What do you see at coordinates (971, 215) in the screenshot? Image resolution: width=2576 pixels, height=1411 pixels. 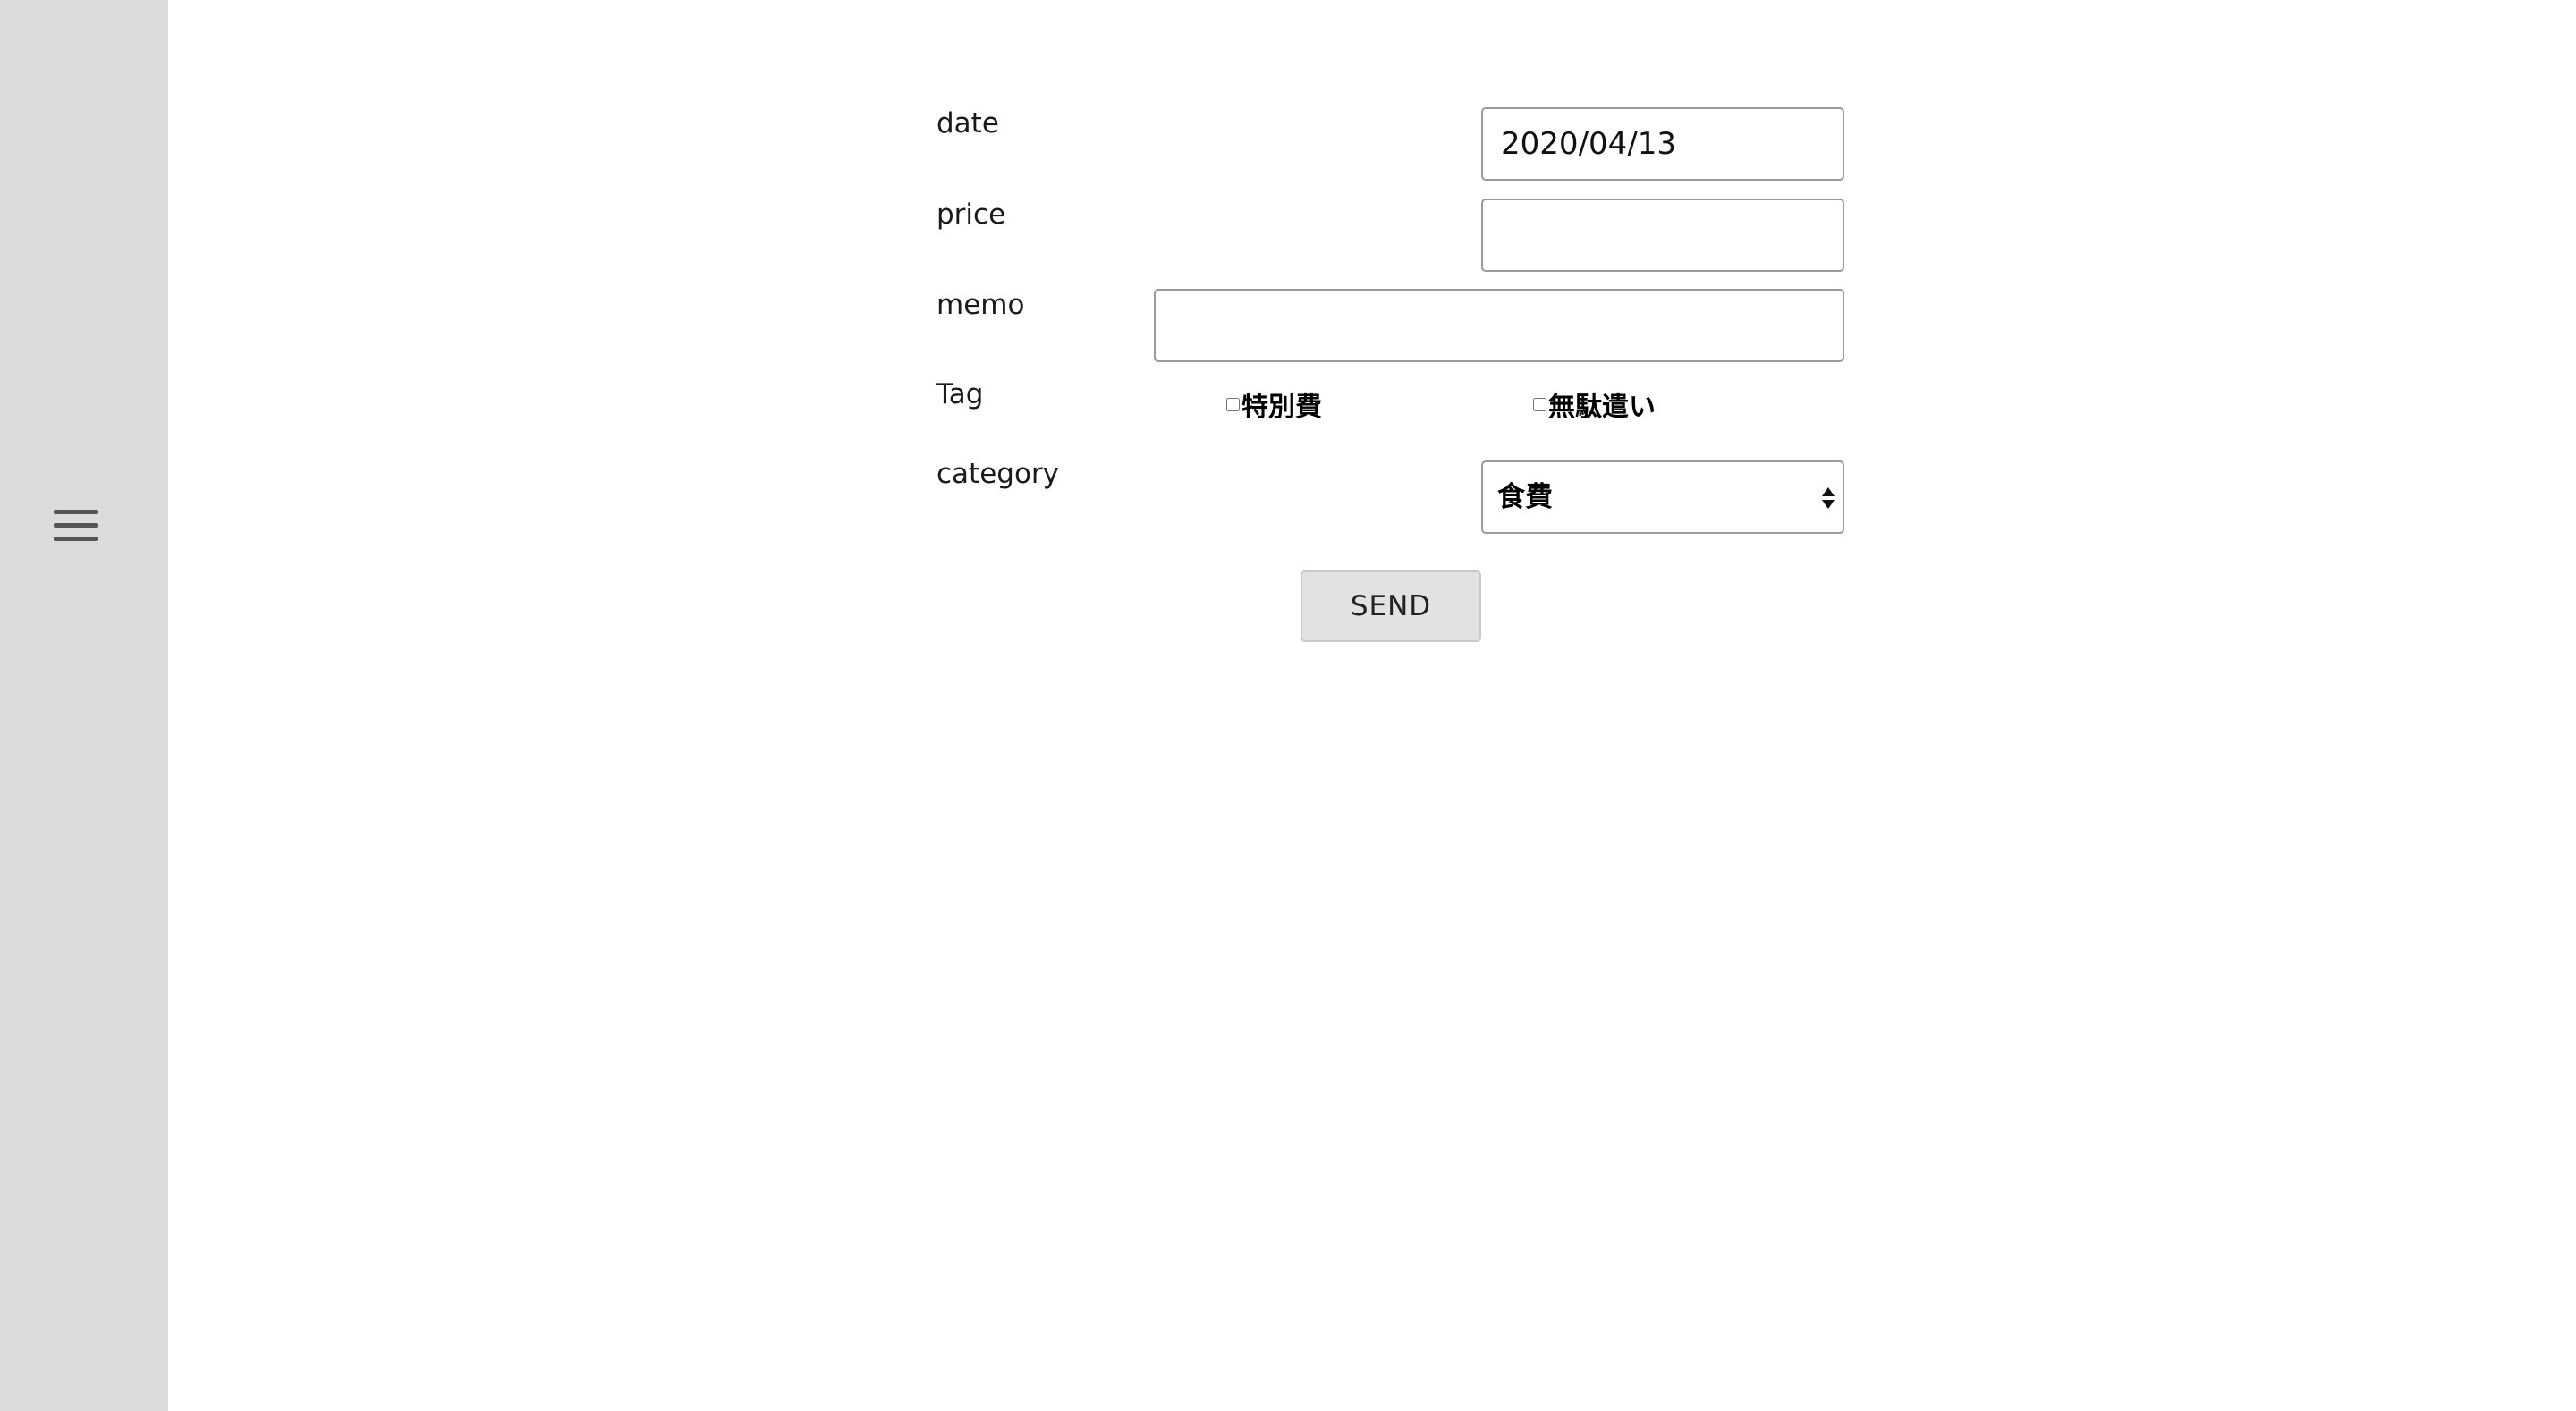 I see `price-label: price` at bounding box center [971, 215].